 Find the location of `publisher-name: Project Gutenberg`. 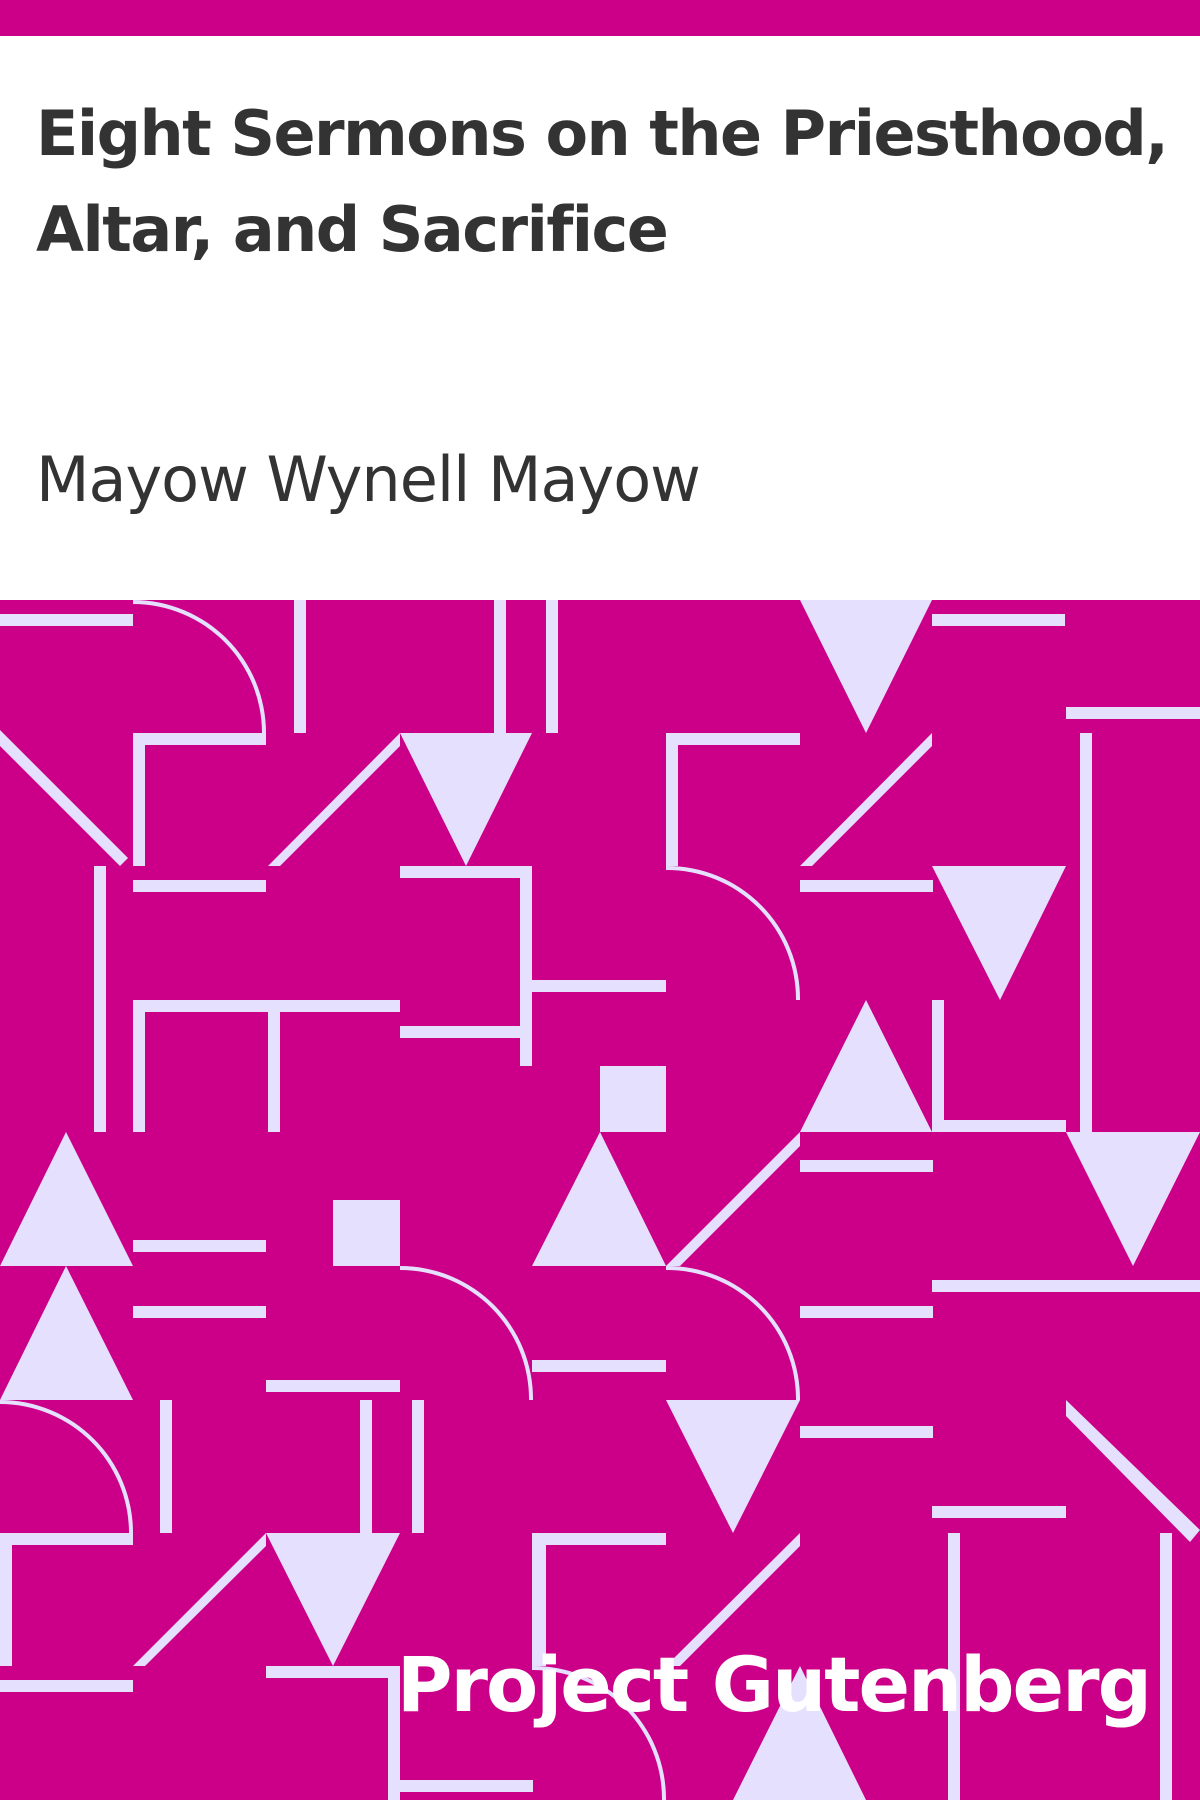

publisher-name: Project Gutenberg is located at coordinates (774, 1684).